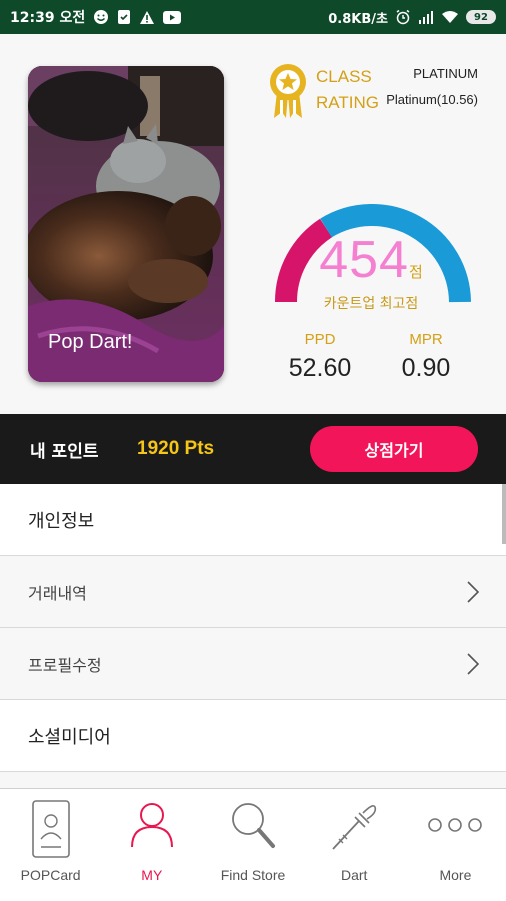 Image resolution: width=506 pixels, height=901 pixels. I want to click on nav-dart: Dart, so click(354, 845).